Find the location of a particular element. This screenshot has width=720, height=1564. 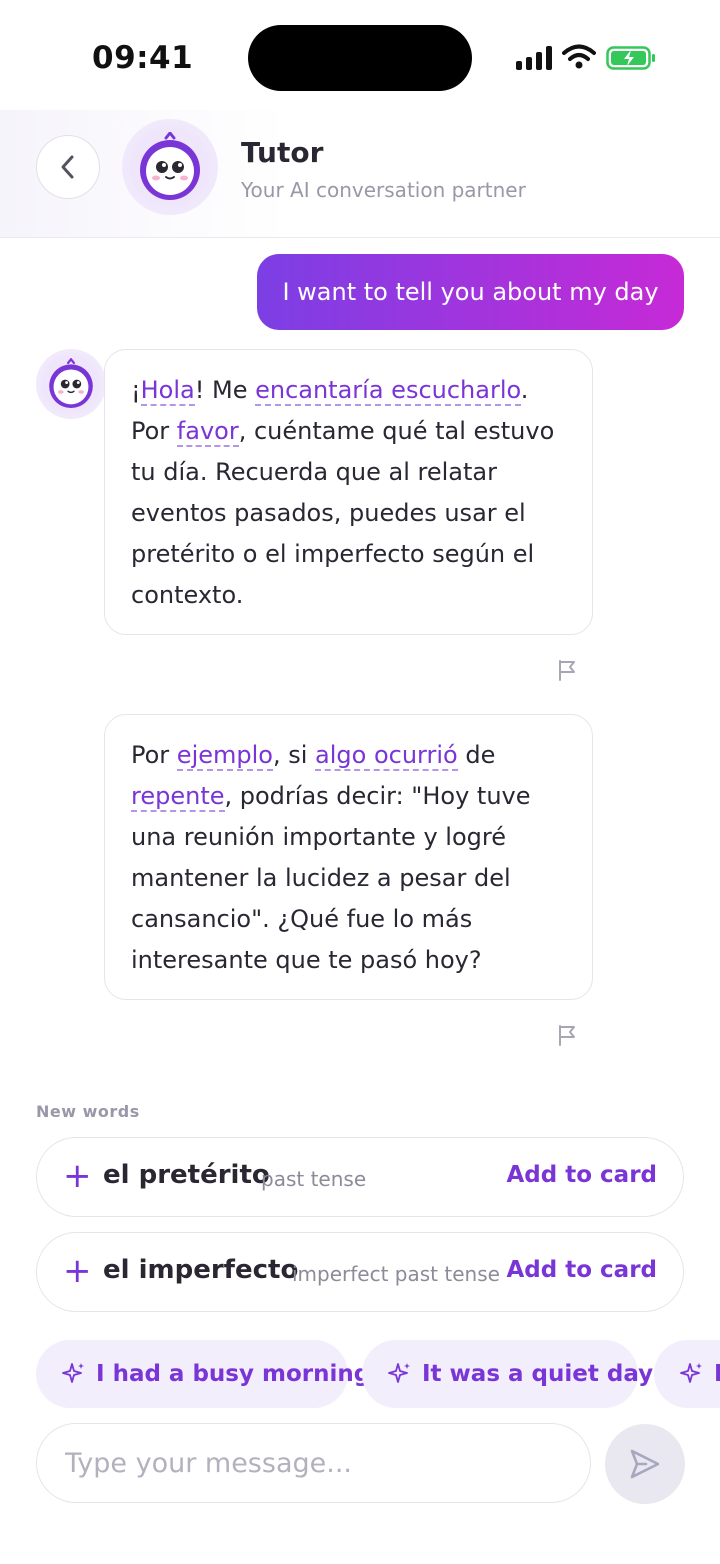

vocab-word-link: ejemplo is located at coordinates (224, 756).